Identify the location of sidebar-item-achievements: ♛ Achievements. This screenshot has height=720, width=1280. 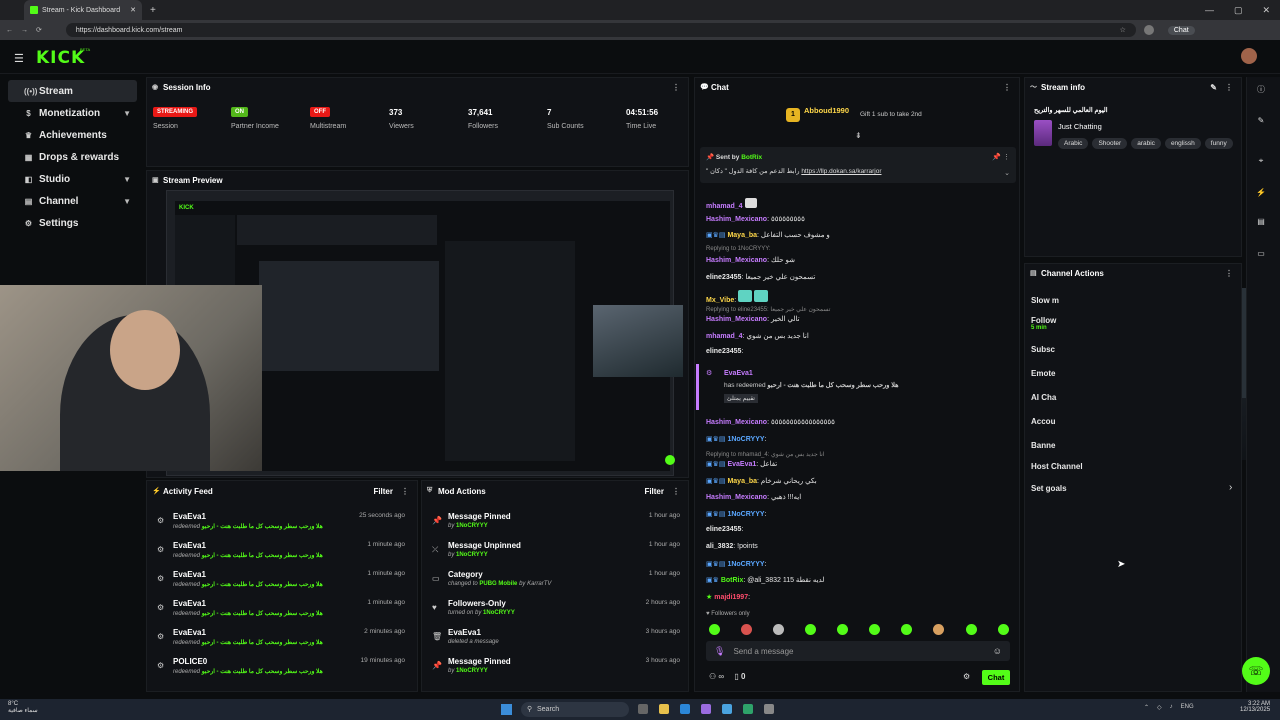
(72, 135).